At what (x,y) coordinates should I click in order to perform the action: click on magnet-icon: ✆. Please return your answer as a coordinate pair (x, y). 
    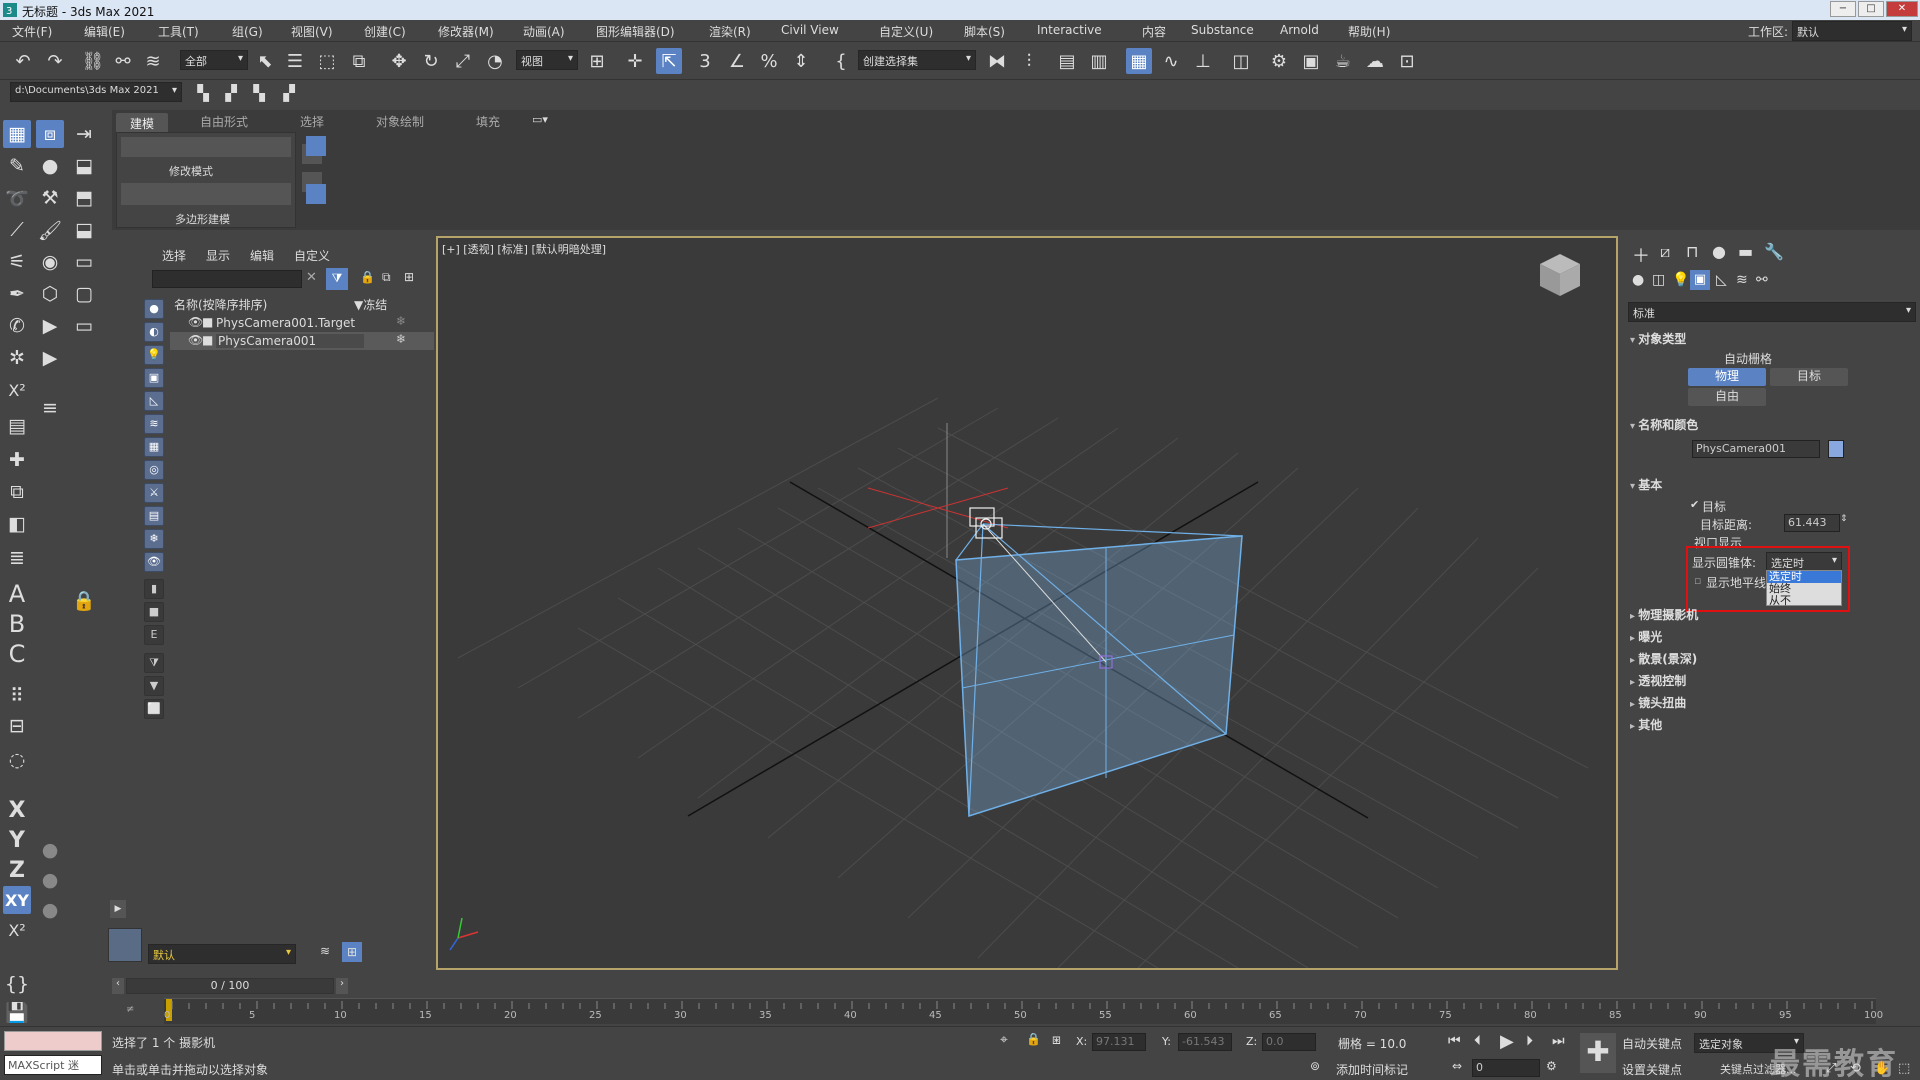
    Looking at the image, I should click on (17, 326).